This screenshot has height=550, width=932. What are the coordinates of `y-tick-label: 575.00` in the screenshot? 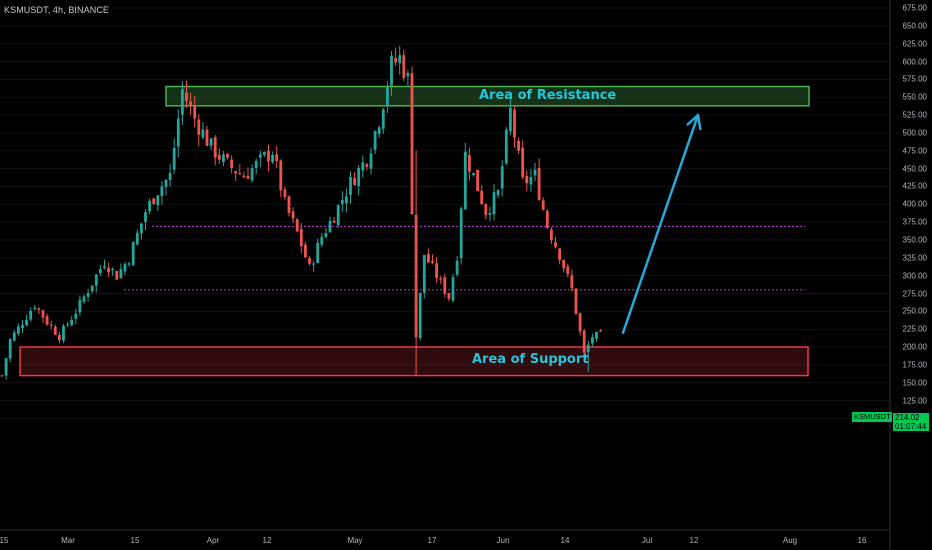 It's located at (914, 79).